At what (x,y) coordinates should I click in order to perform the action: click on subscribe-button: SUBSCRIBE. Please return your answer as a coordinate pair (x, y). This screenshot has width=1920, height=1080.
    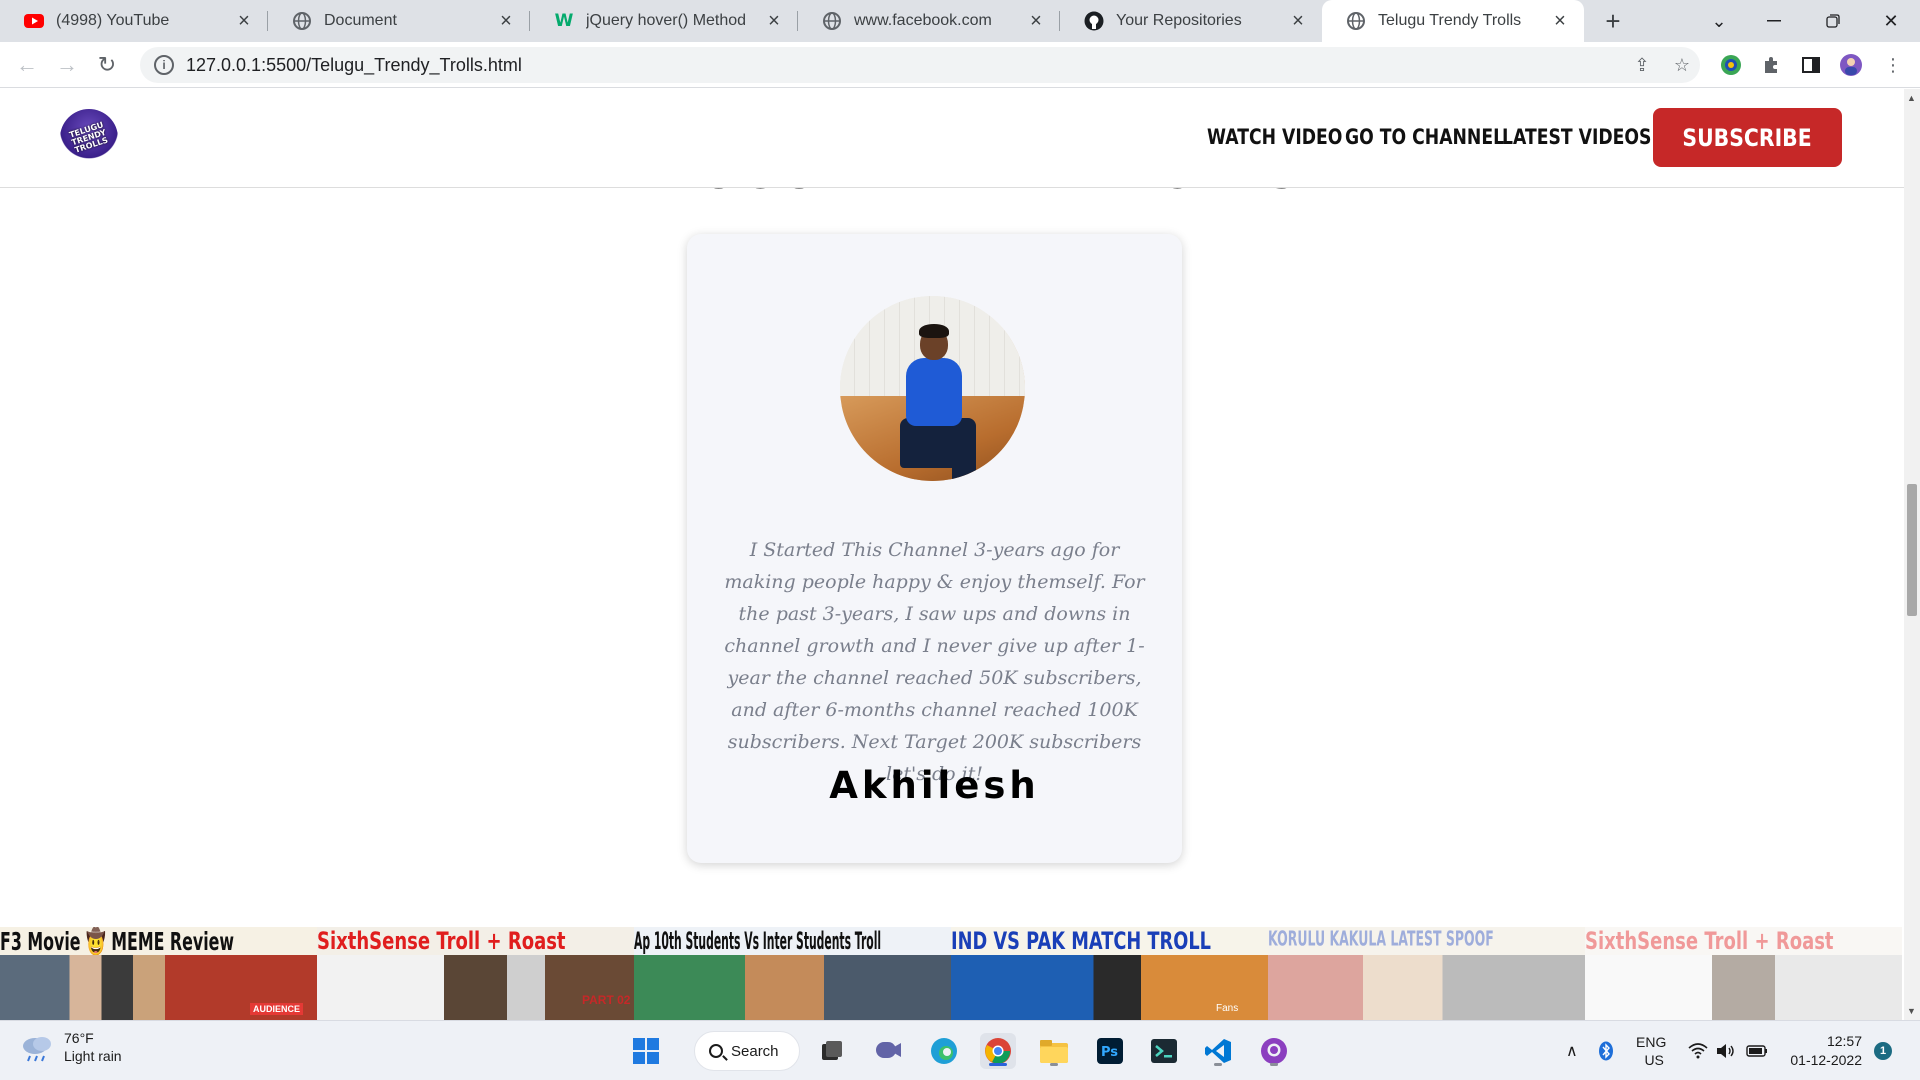
    Looking at the image, I should click on (1747, 137).